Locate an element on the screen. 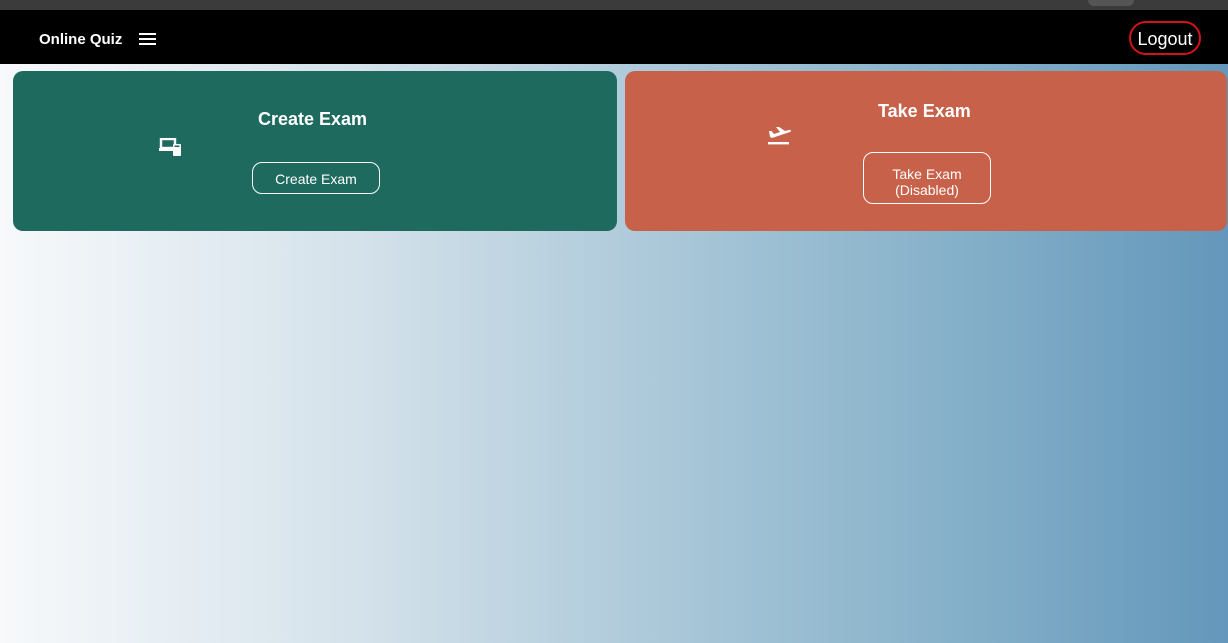 The height and width of the screenshot is (643, 1228). hamburger-menu-icon is located at coordinates (147, 39).